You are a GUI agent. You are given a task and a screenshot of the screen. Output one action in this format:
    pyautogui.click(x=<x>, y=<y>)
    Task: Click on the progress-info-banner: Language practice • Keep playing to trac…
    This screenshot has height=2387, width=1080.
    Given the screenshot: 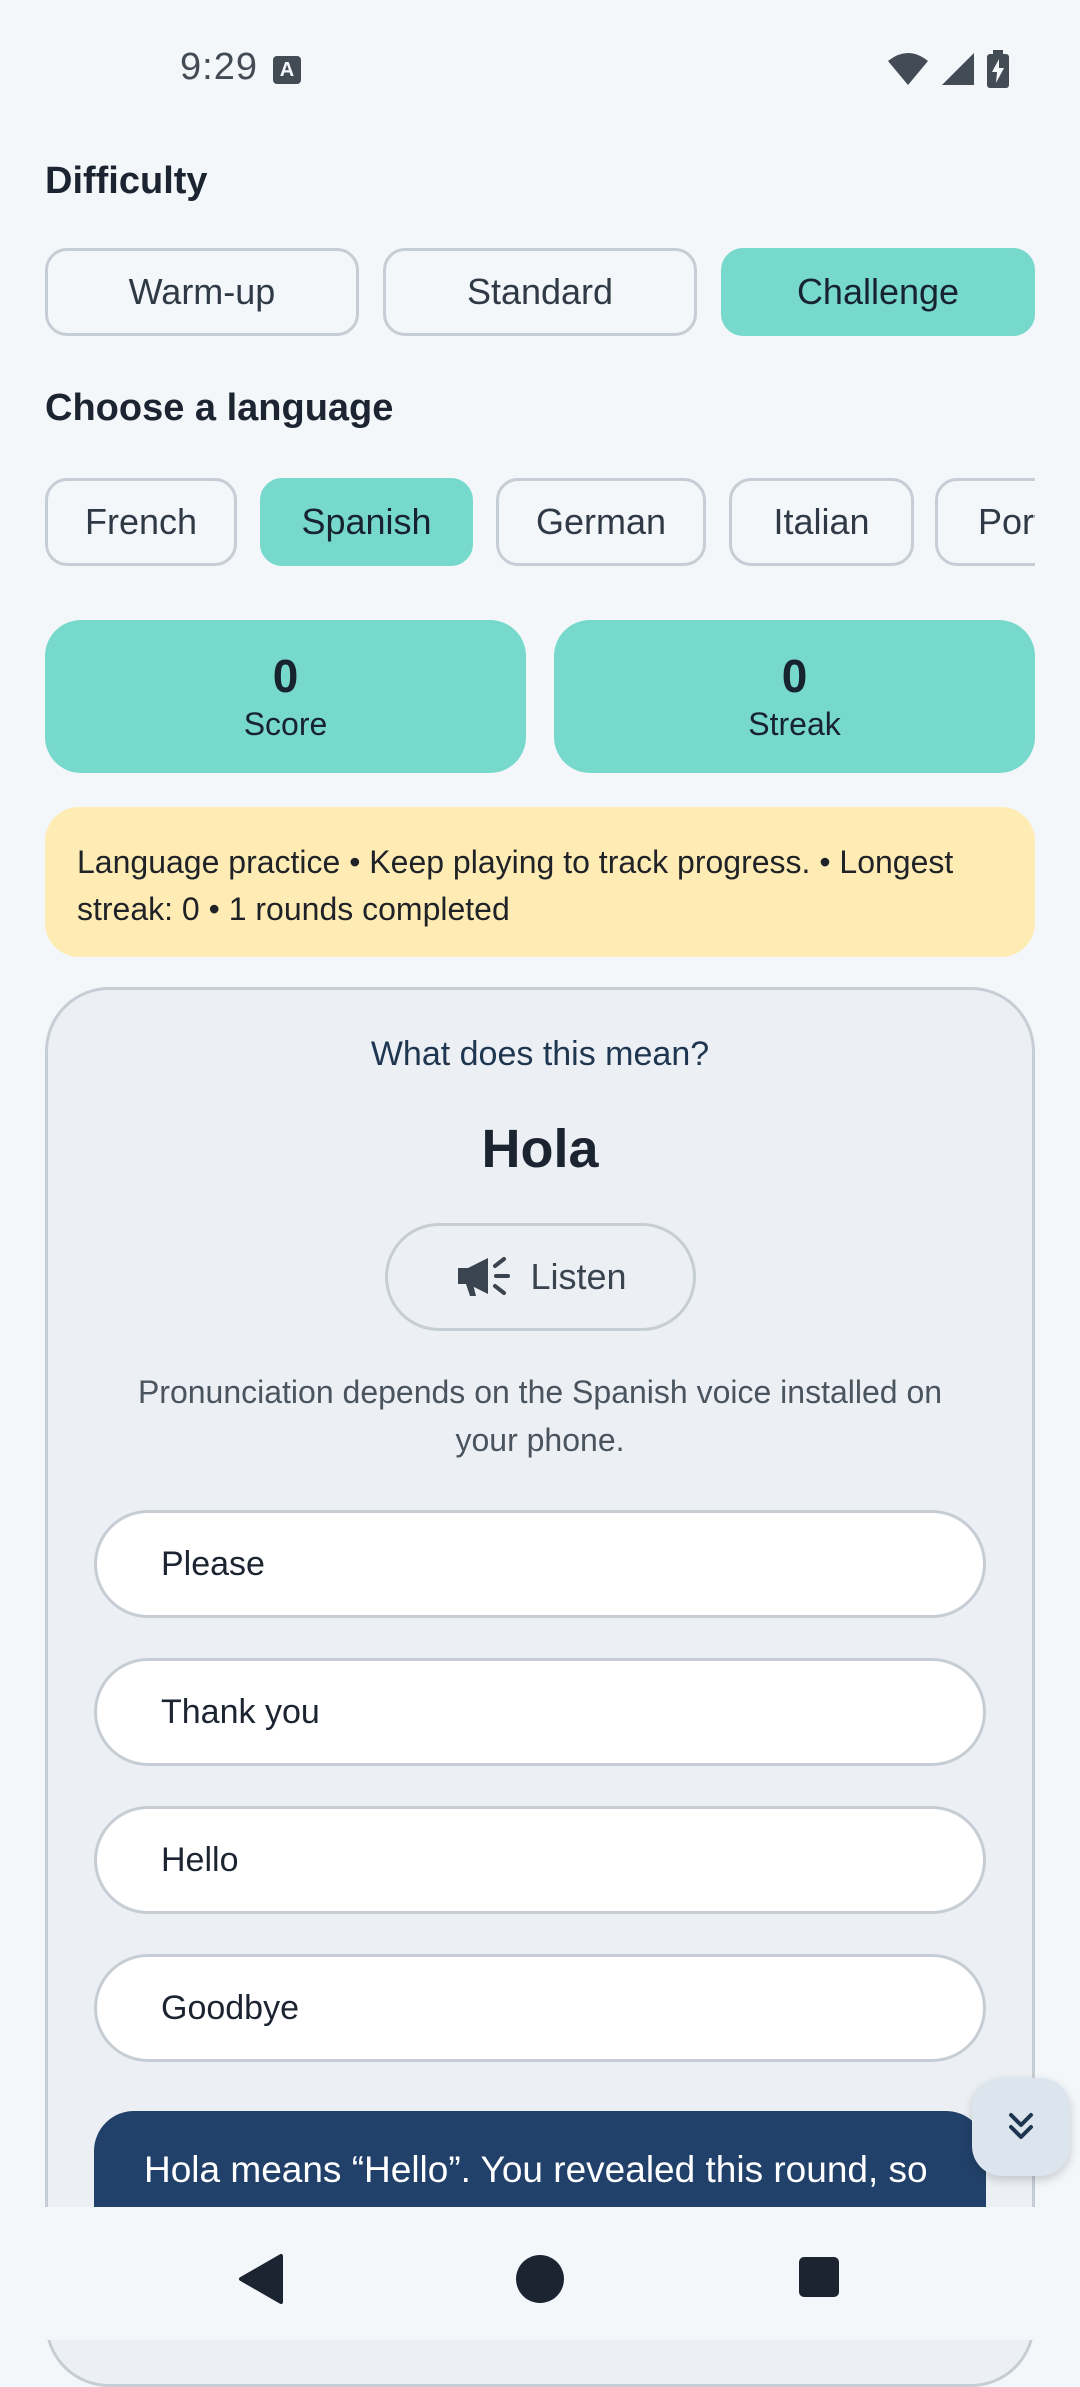 What is the action you would take?
    pyautogui.click(x=540, y=882)
    